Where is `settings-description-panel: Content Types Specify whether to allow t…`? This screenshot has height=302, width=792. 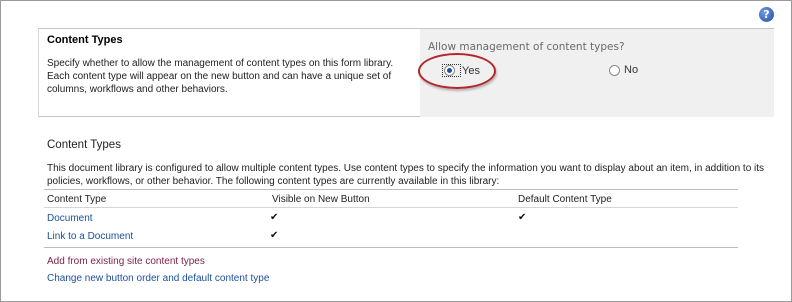
settings-description-panel: Content Types Specify whether to allow t… is located at coordinates (229, 73).